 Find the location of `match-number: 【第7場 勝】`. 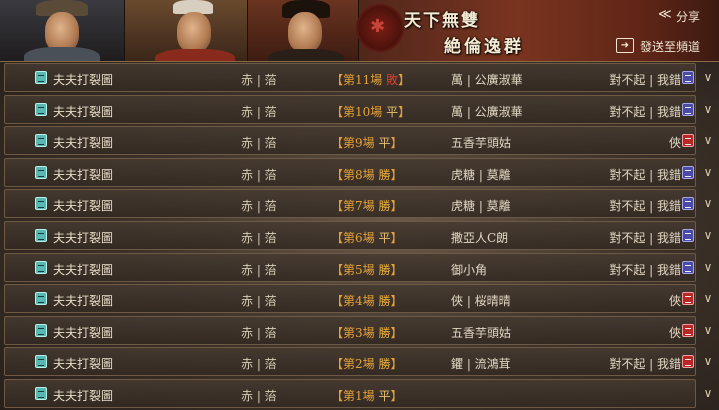

match-number: 【第7場 勝】 is located at coordinates (366, 205).